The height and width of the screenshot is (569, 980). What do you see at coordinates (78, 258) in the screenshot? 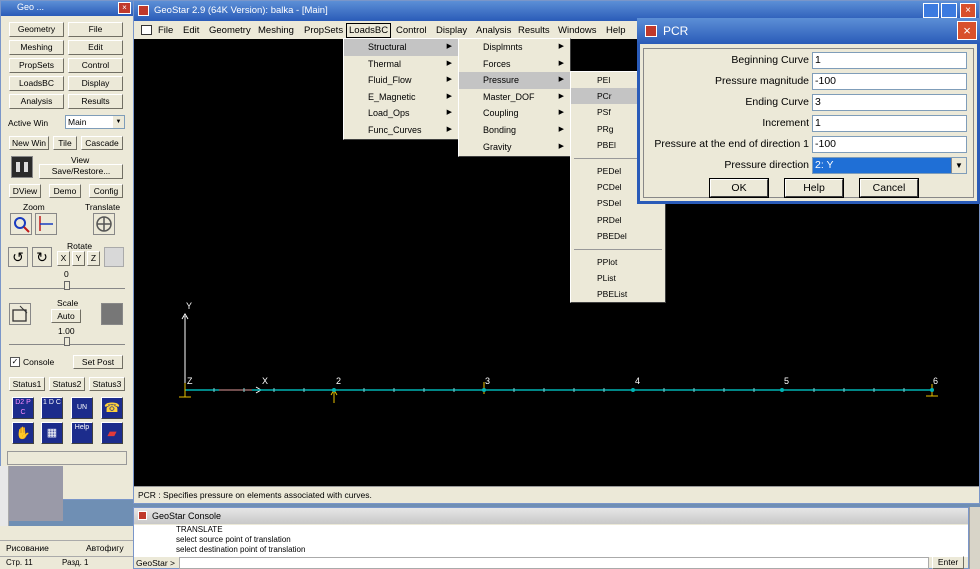
I see `rotate-y-button: Y` at bounding box center [78, 258].